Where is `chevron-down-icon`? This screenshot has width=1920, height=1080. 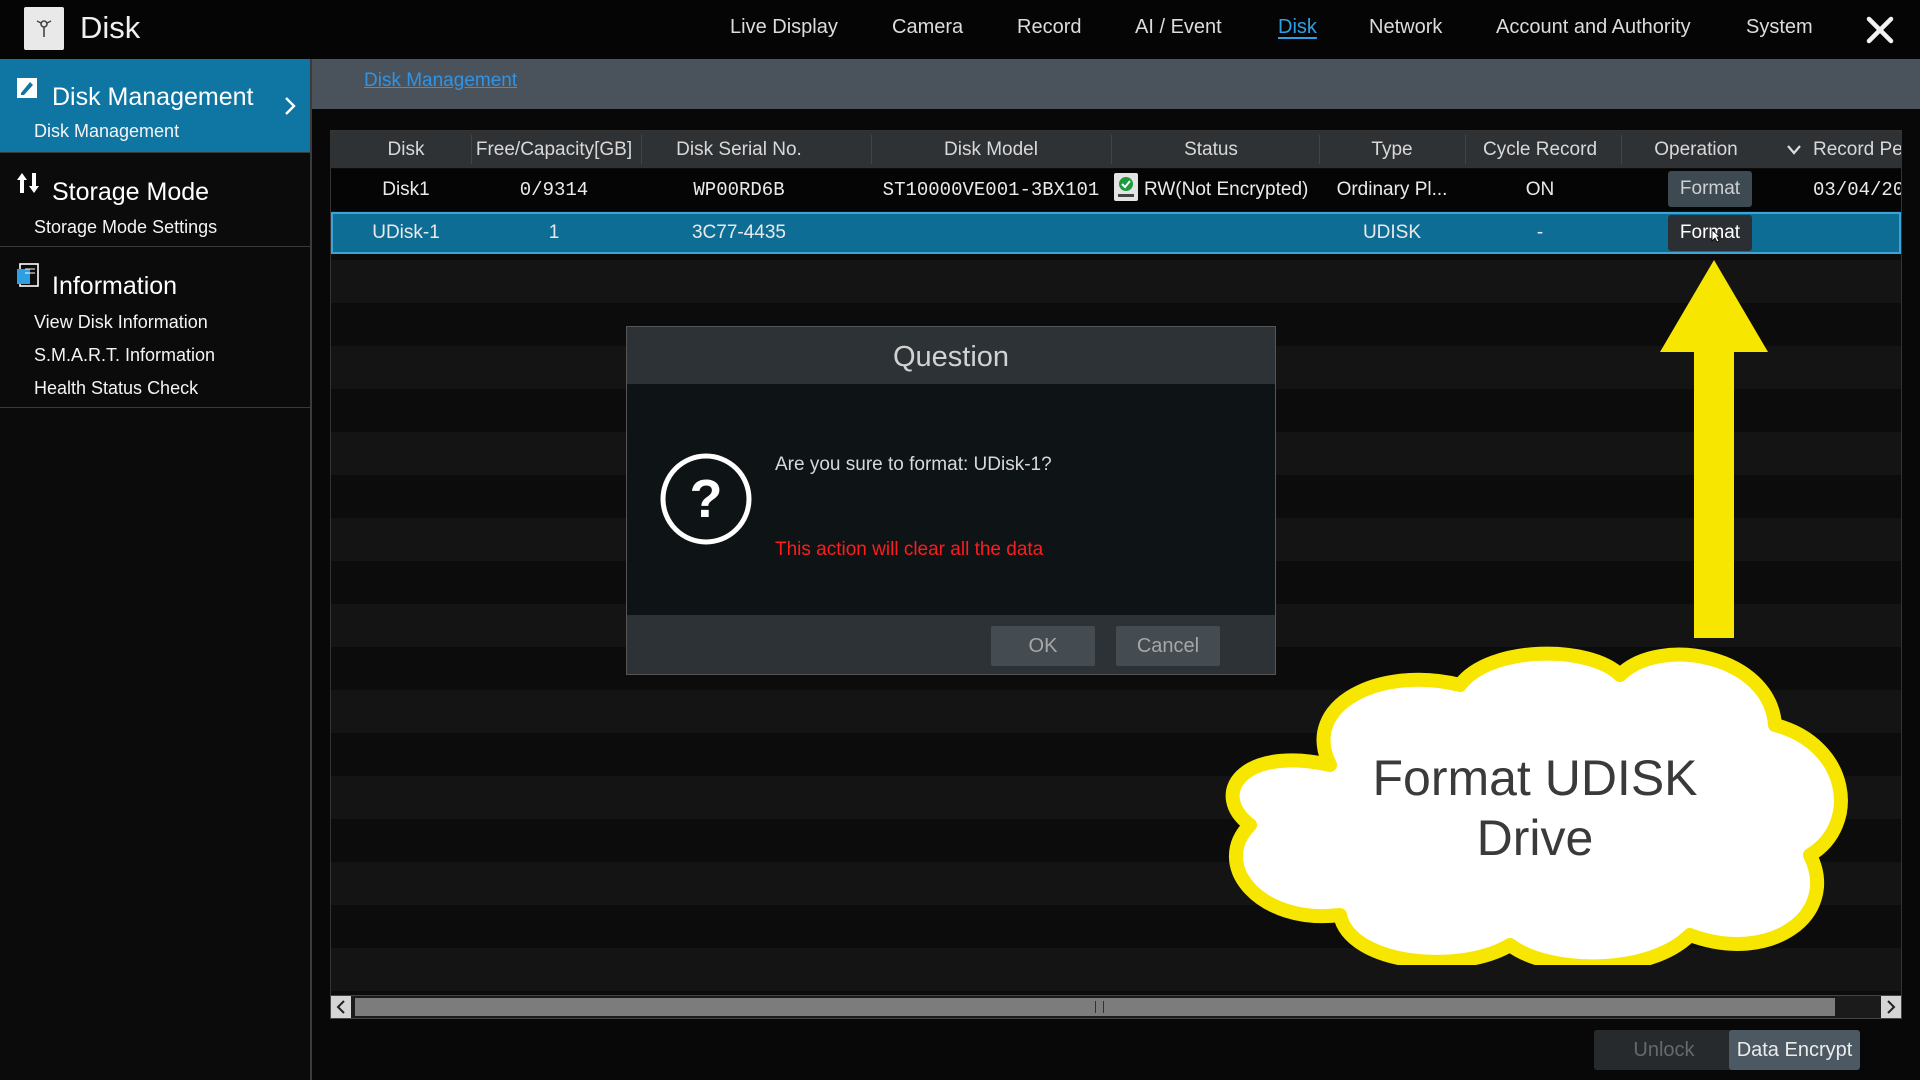
chevron-down-icon is located at coordinates (1794, 152).